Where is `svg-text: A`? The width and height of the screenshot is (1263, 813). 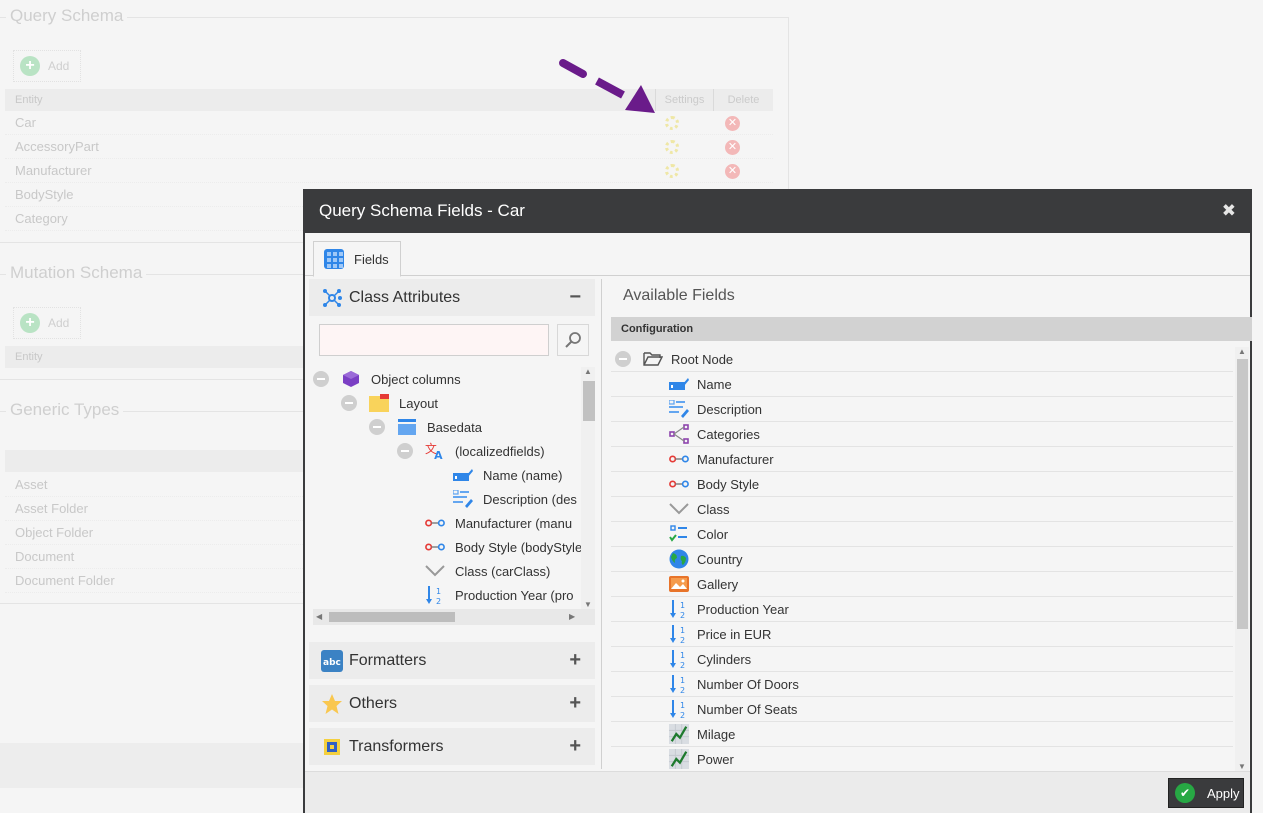 svg-text: A is located at coordinates (438, 455).